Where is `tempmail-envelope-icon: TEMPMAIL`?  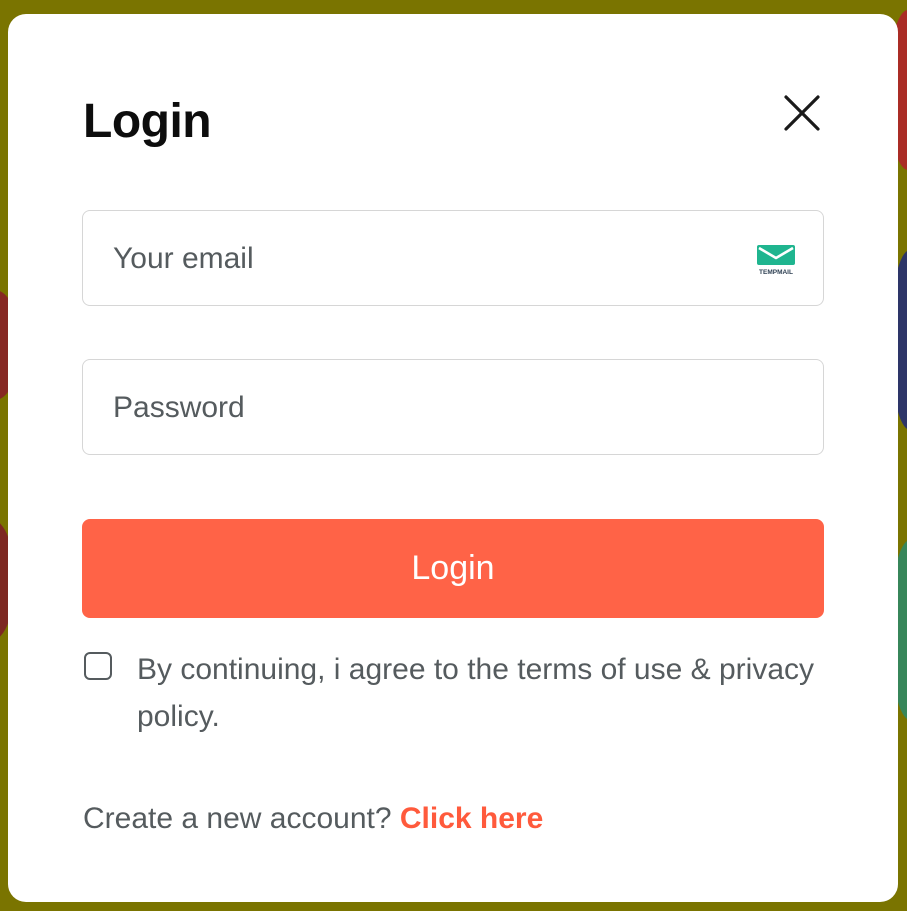
tempmail-envelope-icon: TEMPMAIL is located at coordinates (776, 260).